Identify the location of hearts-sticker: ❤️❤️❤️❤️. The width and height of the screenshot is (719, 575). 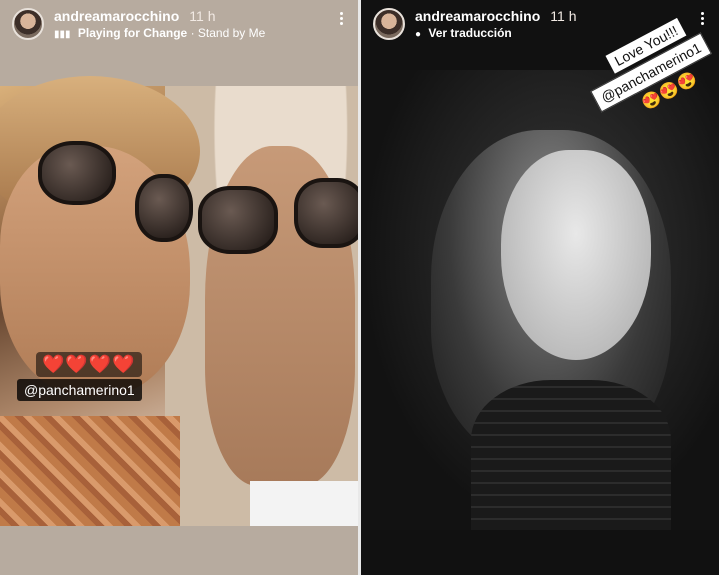
(89, 364).